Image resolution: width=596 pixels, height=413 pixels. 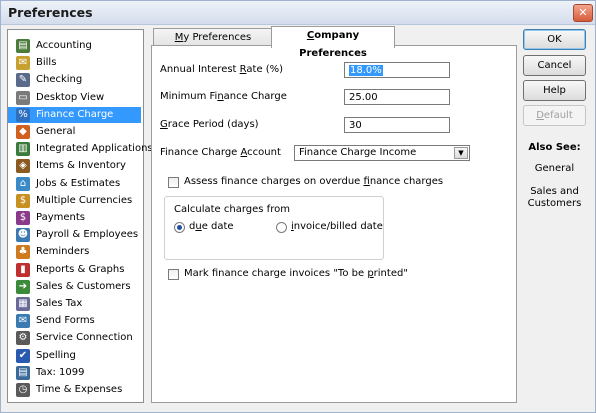 What do you see at coordinates (397, 97) in the screenshot?
I see `minimum-finance-charge-input: 25.00` at bounding box center [397, 97].